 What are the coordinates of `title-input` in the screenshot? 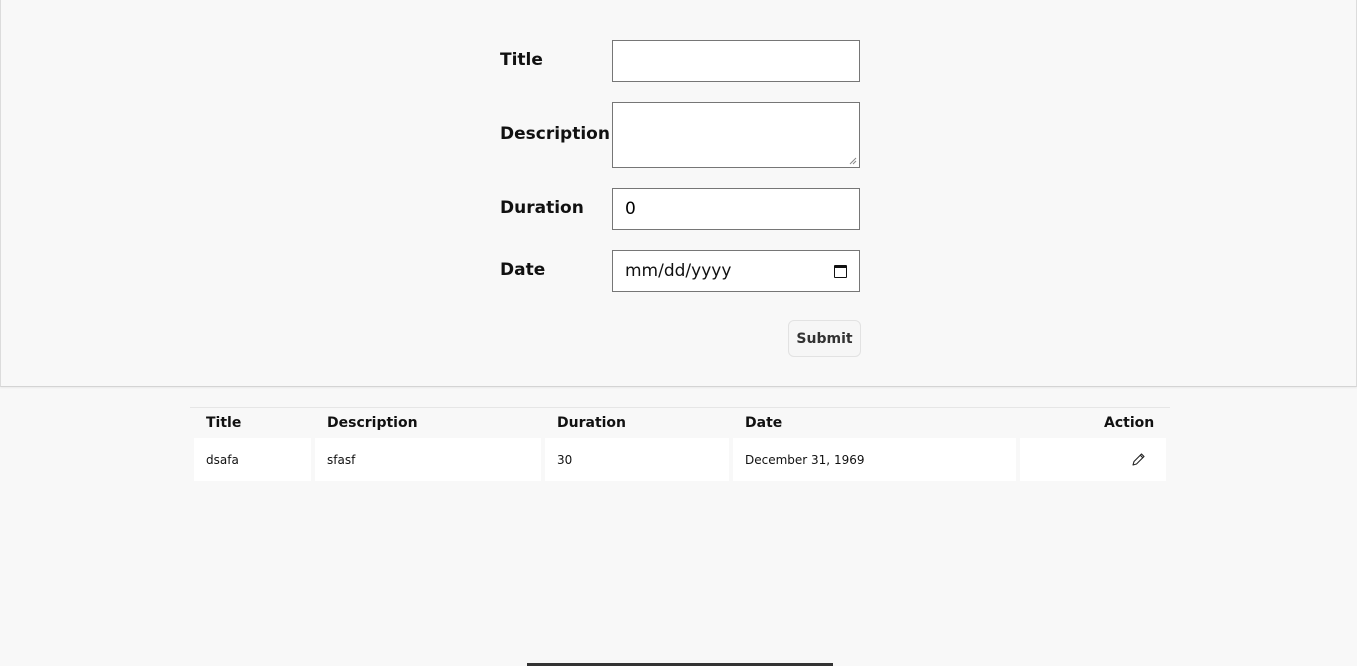 It's located at (736, 61).